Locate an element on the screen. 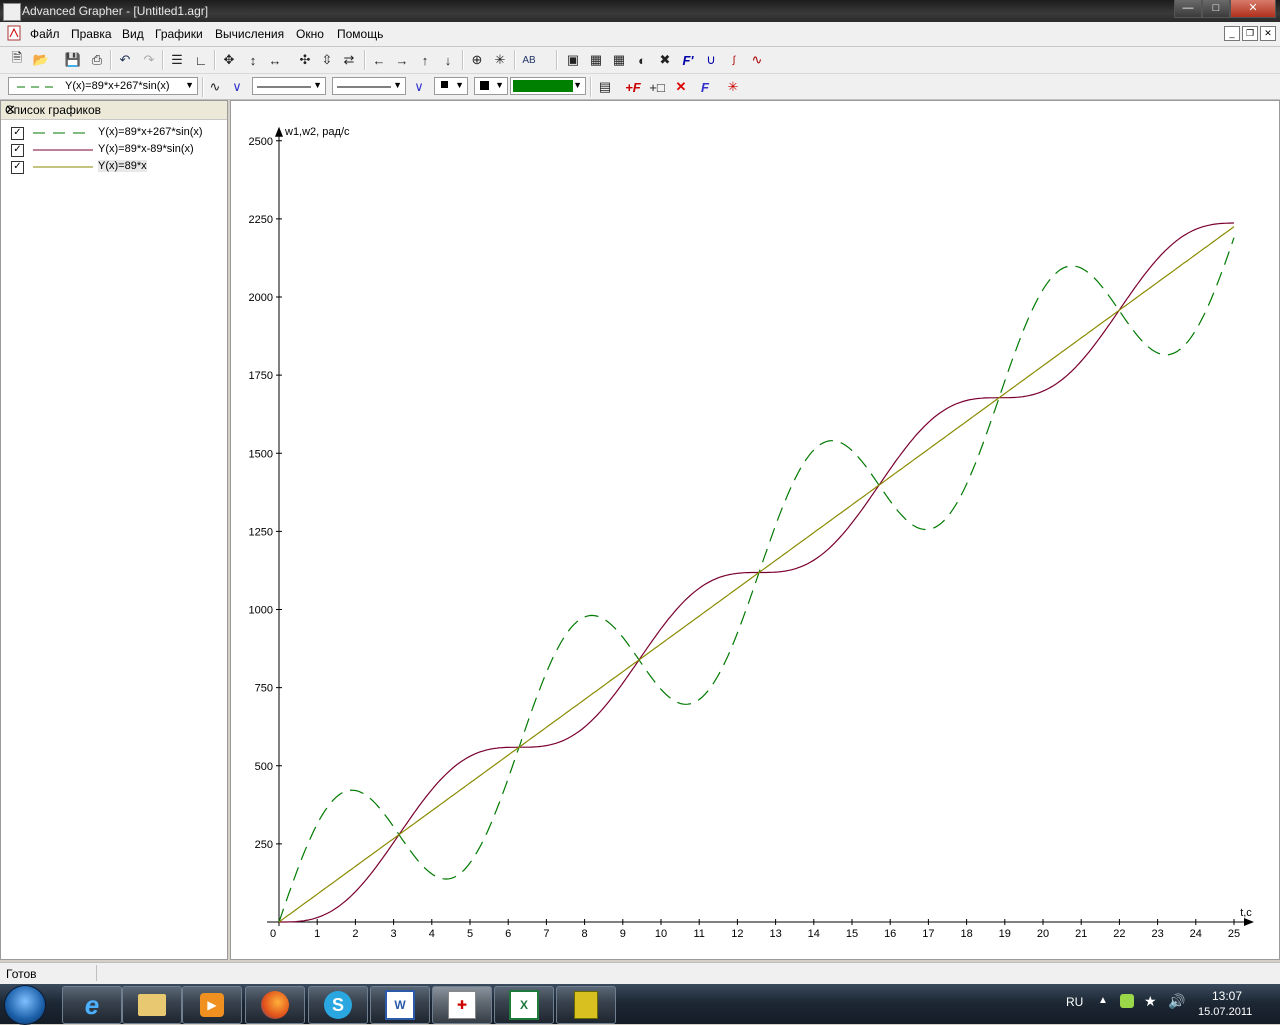  network-app-icon is located at coordinates (586, 1005).